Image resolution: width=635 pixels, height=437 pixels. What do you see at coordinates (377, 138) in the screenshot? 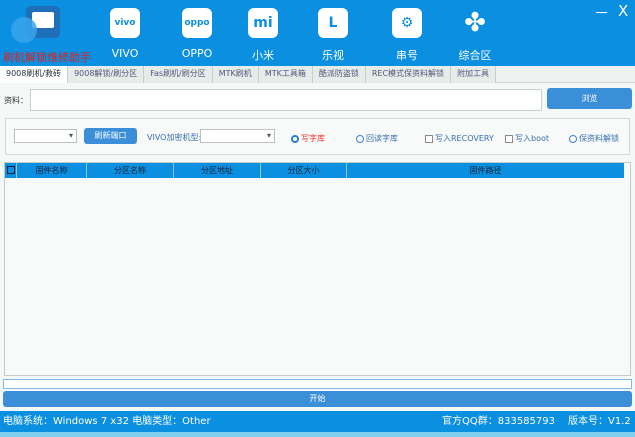
I see `radio-read-font: 回读字库` at bounding box center [377, 138].